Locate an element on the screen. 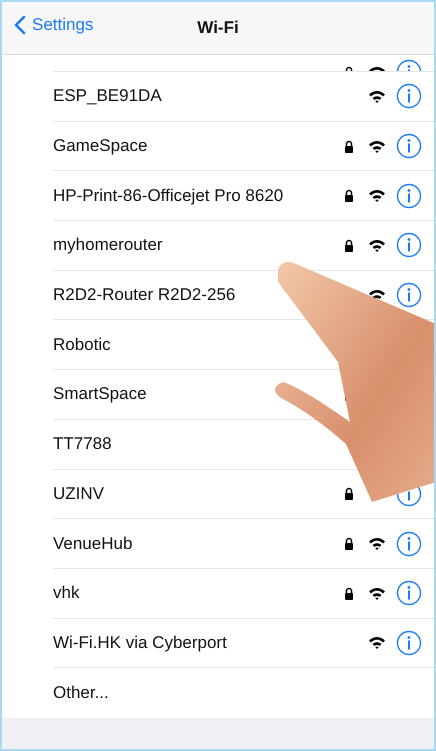  network-row: Wi-Fi.HK via Cyberport is located at coordinates (243, 643).